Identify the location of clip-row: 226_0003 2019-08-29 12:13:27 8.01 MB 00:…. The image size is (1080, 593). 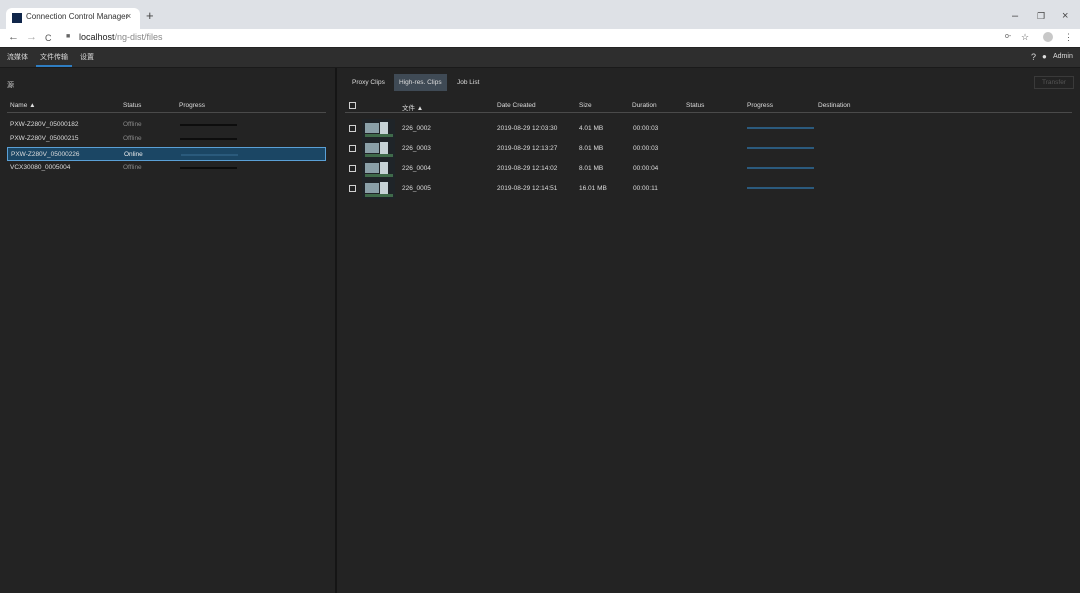
(708, 149).